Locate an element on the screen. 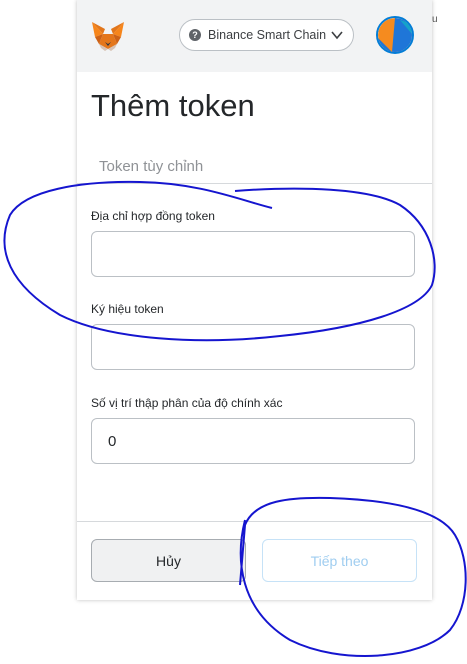 This screenshot has width=467, height=664. decimals-input is located at coordinates (253, 441).